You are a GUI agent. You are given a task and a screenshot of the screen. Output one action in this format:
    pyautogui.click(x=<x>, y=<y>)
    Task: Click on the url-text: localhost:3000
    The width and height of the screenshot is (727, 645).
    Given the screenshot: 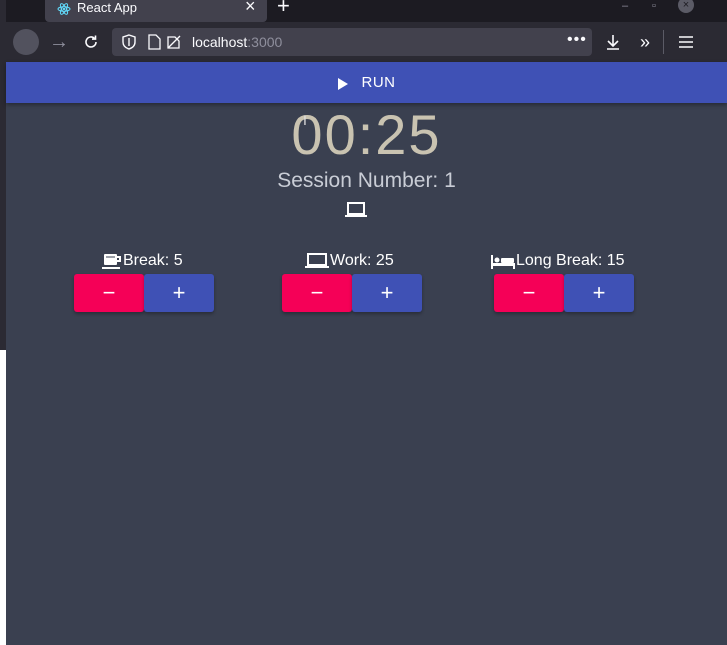 What is the action you would take?
    pyautogui.click(x=237, y=42)
    